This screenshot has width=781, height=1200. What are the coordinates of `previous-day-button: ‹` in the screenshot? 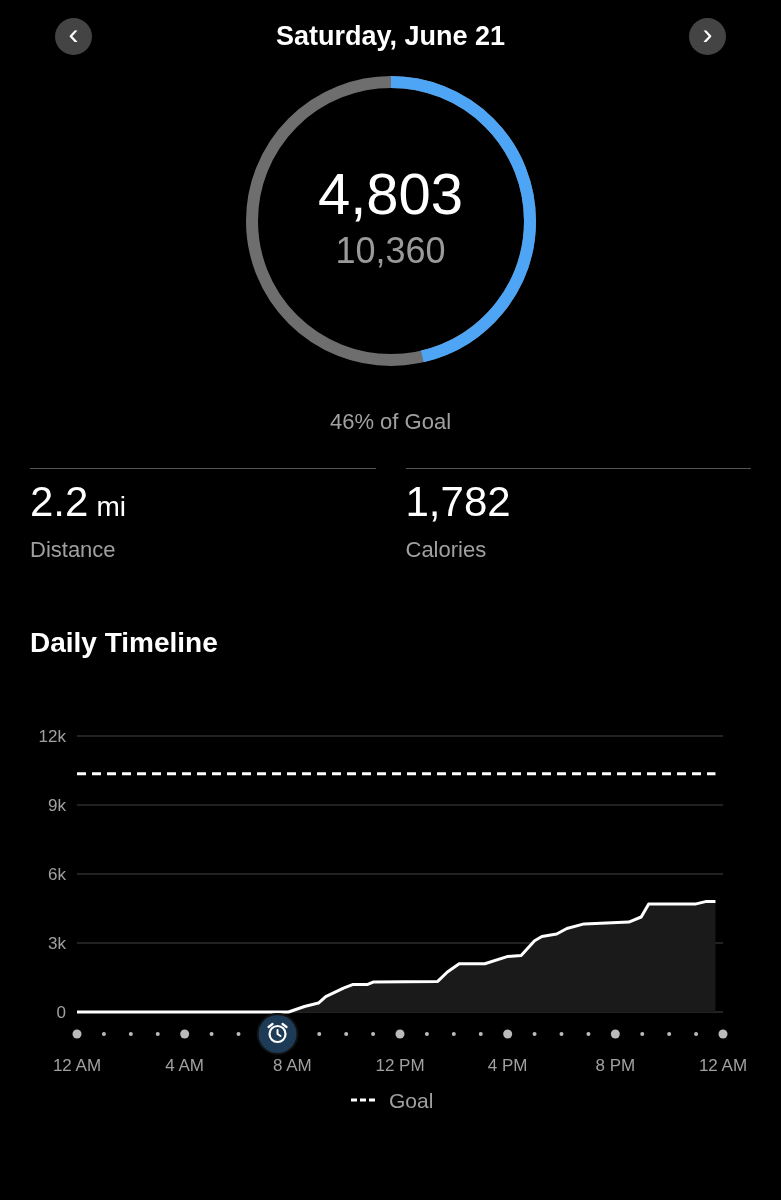 It's located at (73, 36).